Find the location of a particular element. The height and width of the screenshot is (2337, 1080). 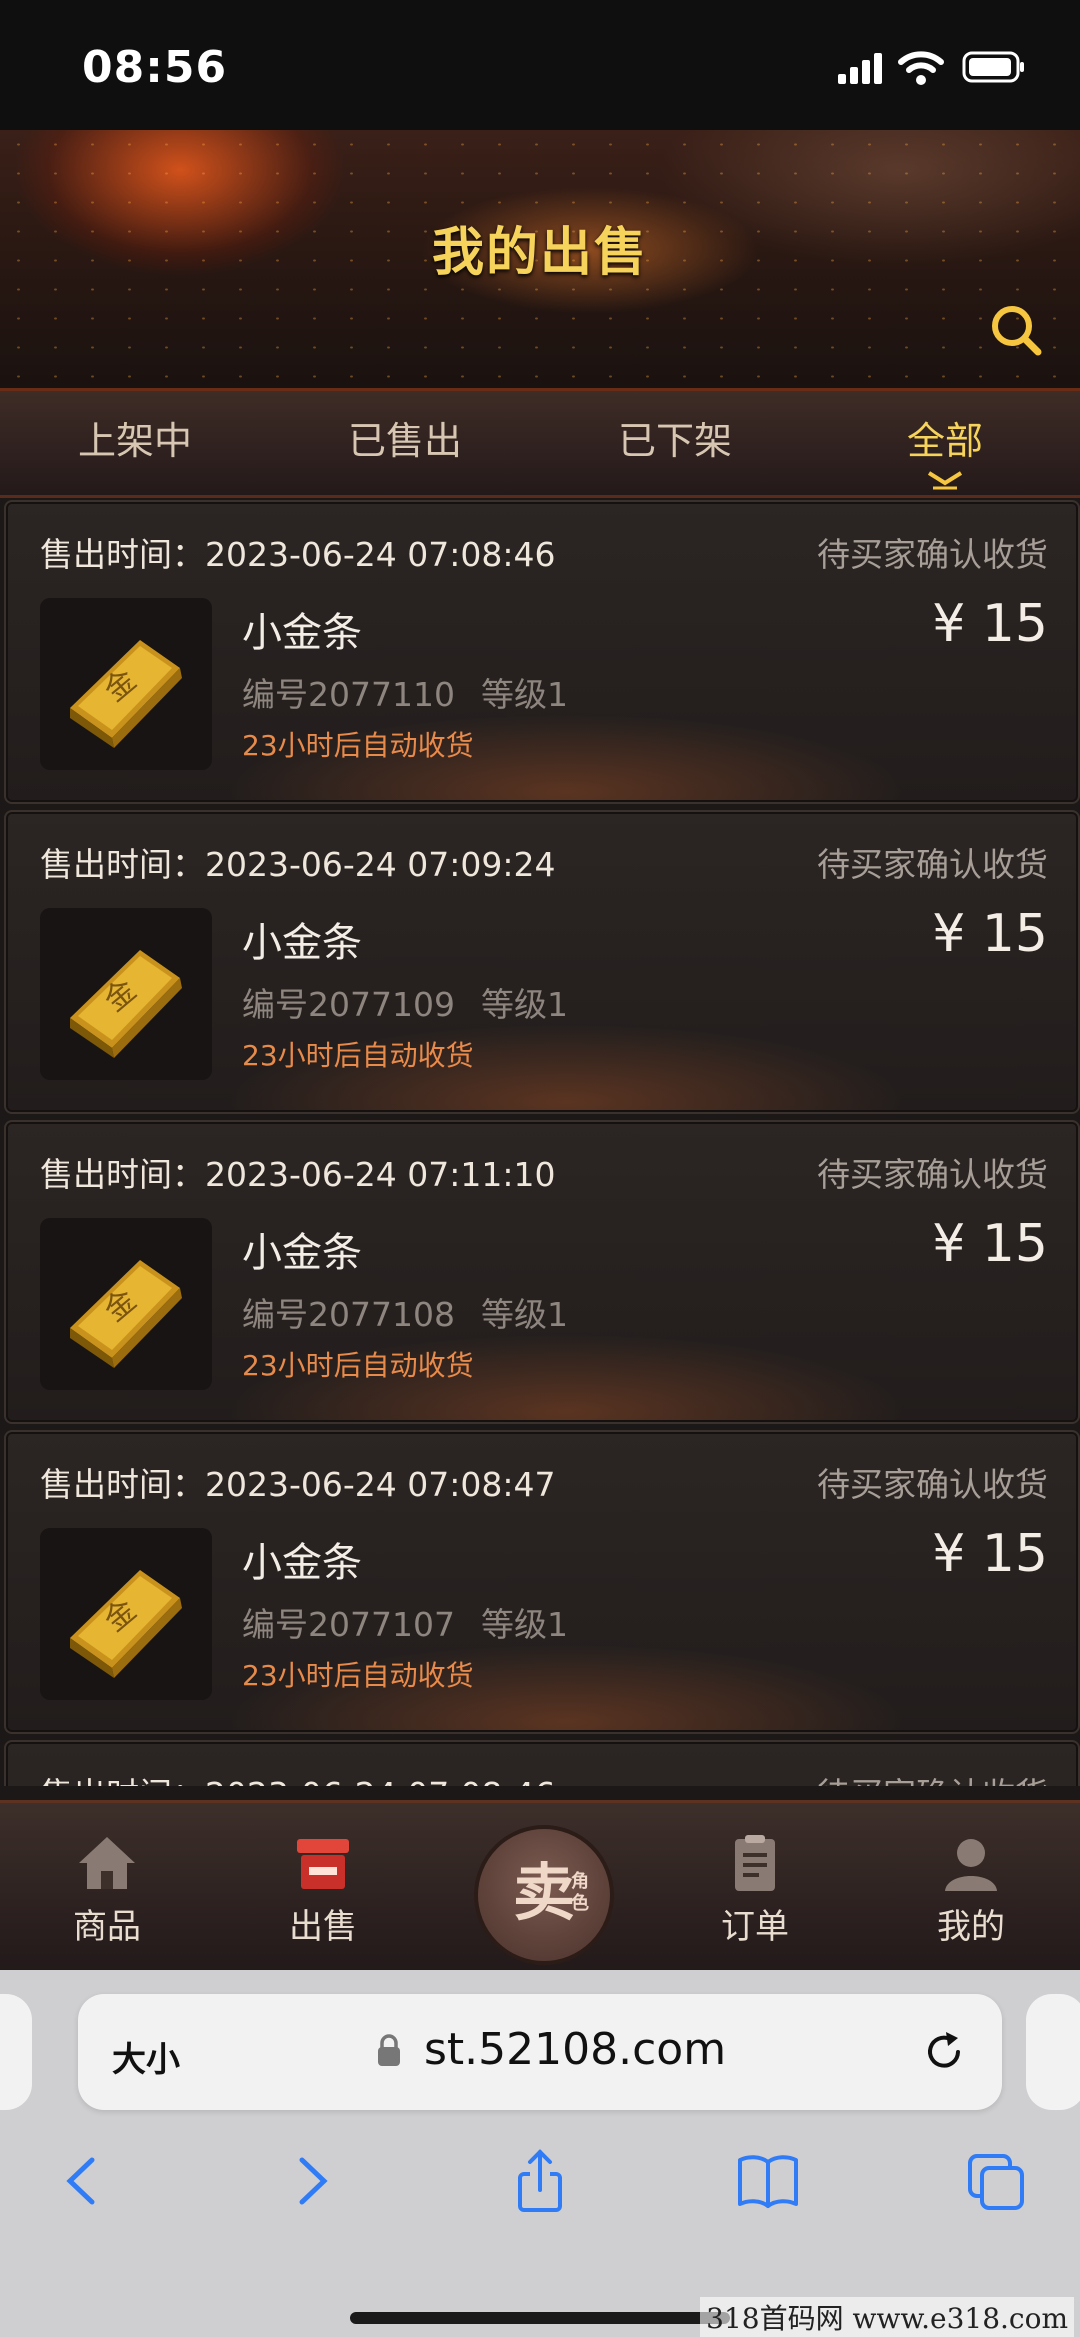

battery-icon is located at coordinates (993, 67).